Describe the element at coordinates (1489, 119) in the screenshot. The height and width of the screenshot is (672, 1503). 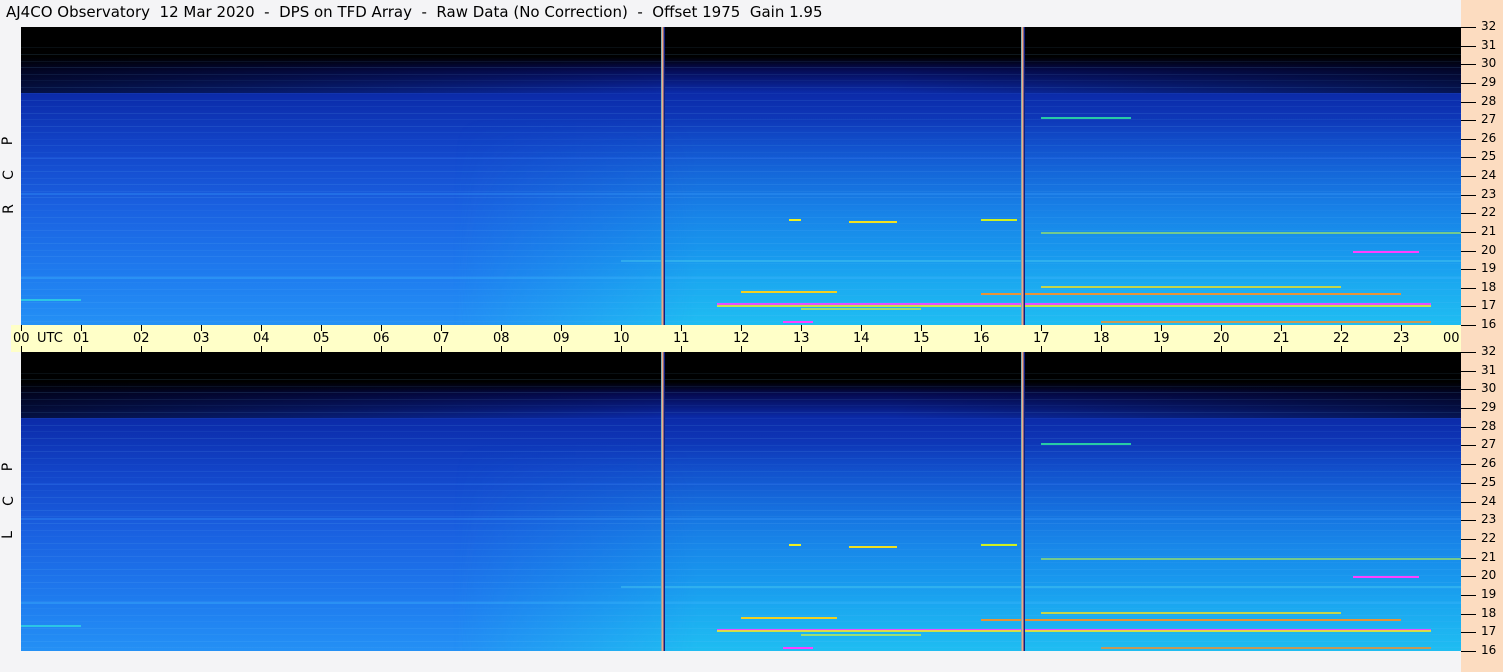
I see `y-tick-label: 27` at that location.